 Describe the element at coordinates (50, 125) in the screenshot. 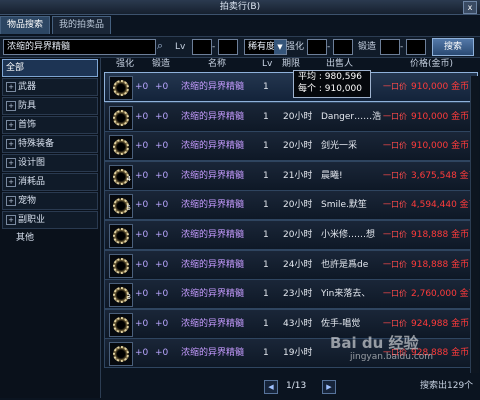

I see `sidebar-item-jewelry: + 首饰` at that location.